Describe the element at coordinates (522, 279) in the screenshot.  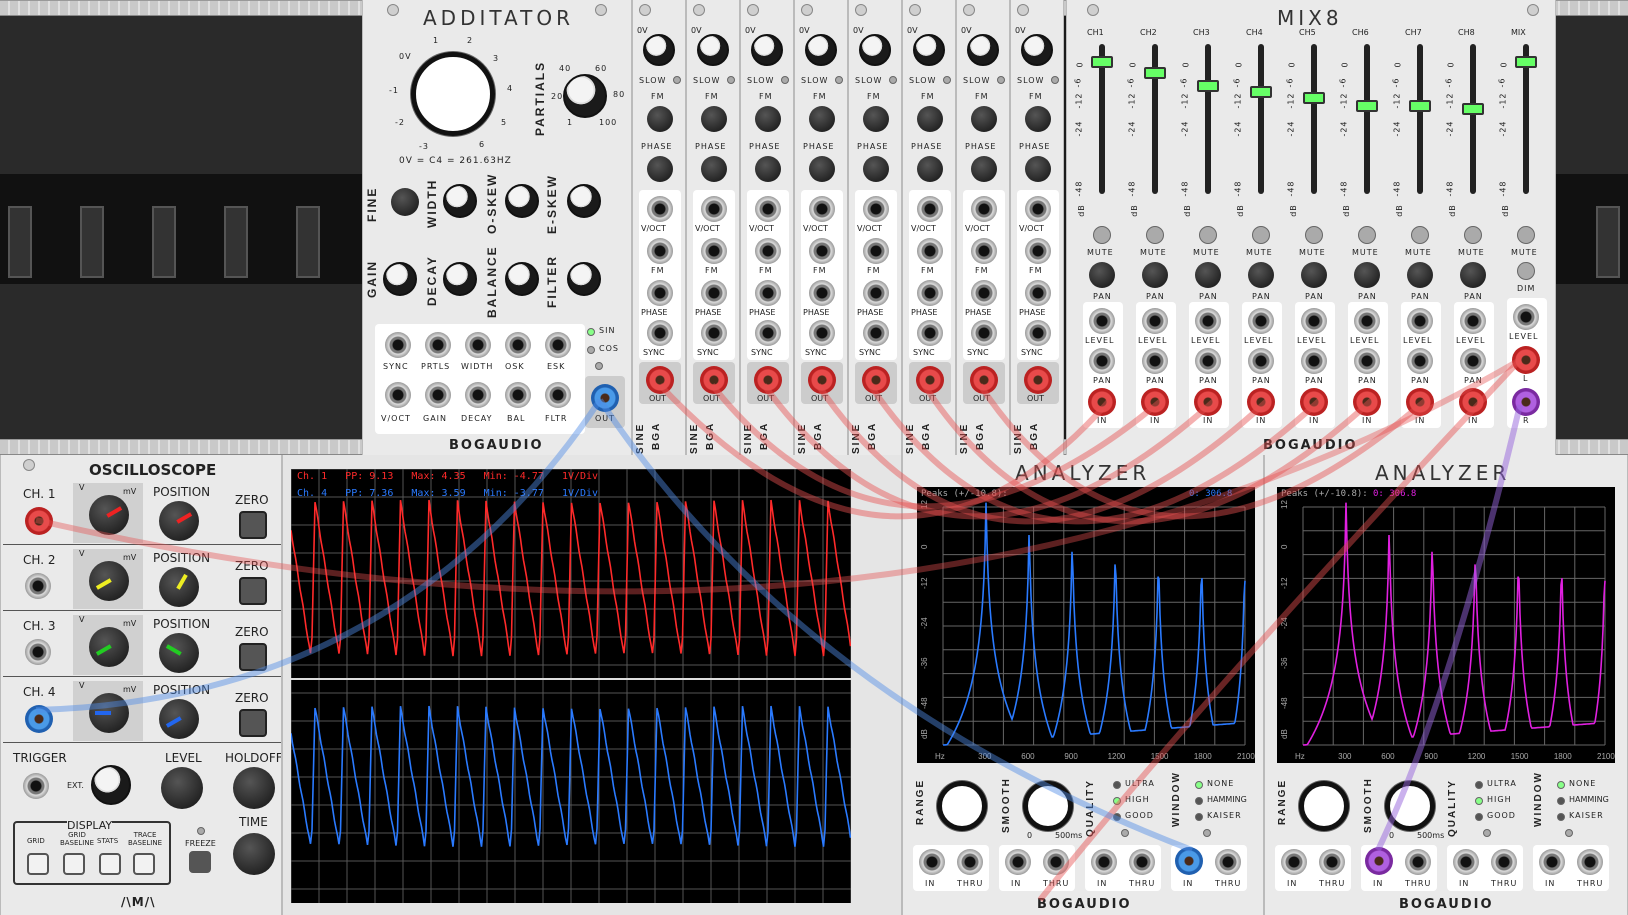
I see `balance-knob` at that location.